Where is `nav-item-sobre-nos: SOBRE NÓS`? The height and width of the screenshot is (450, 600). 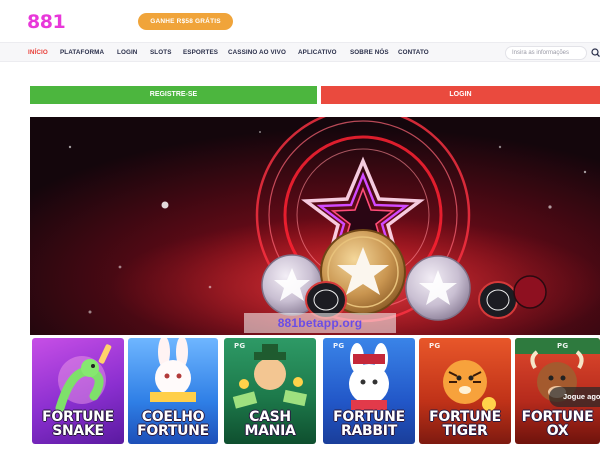 nav-item-sobre-nos: SOBRE NÓS is located at coordinates (369, 52).